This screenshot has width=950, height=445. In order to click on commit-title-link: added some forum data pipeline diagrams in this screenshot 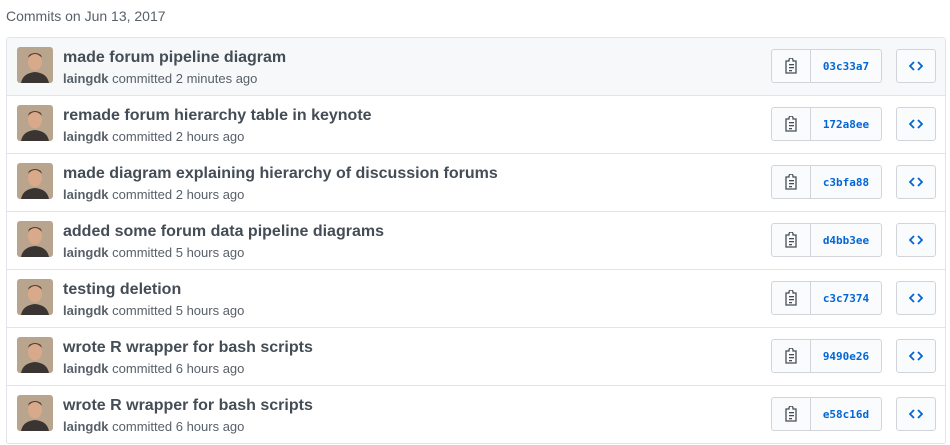, I will do `click(223, 232)`.